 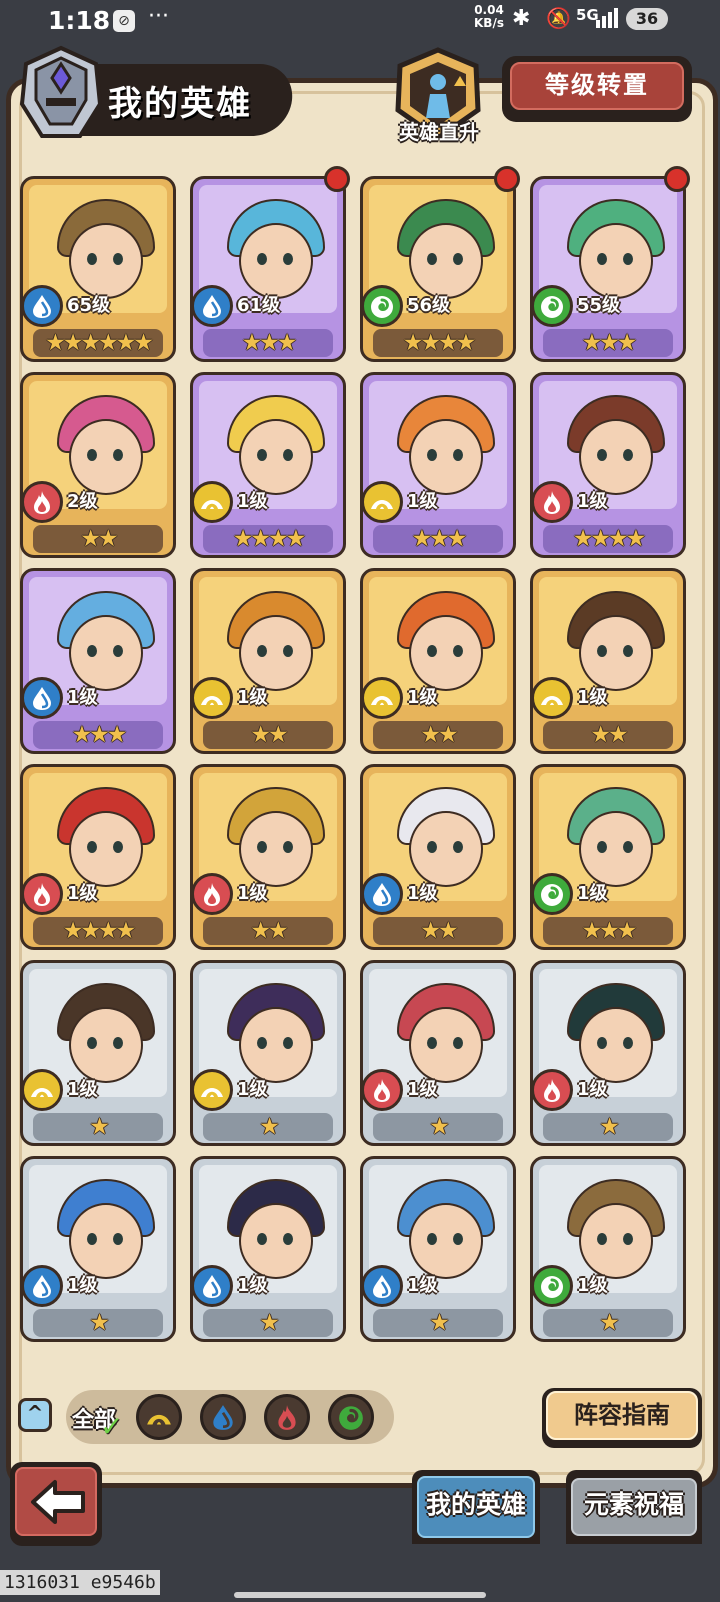 I want to click on hero-level: 61级, so click(x=259, y=305).